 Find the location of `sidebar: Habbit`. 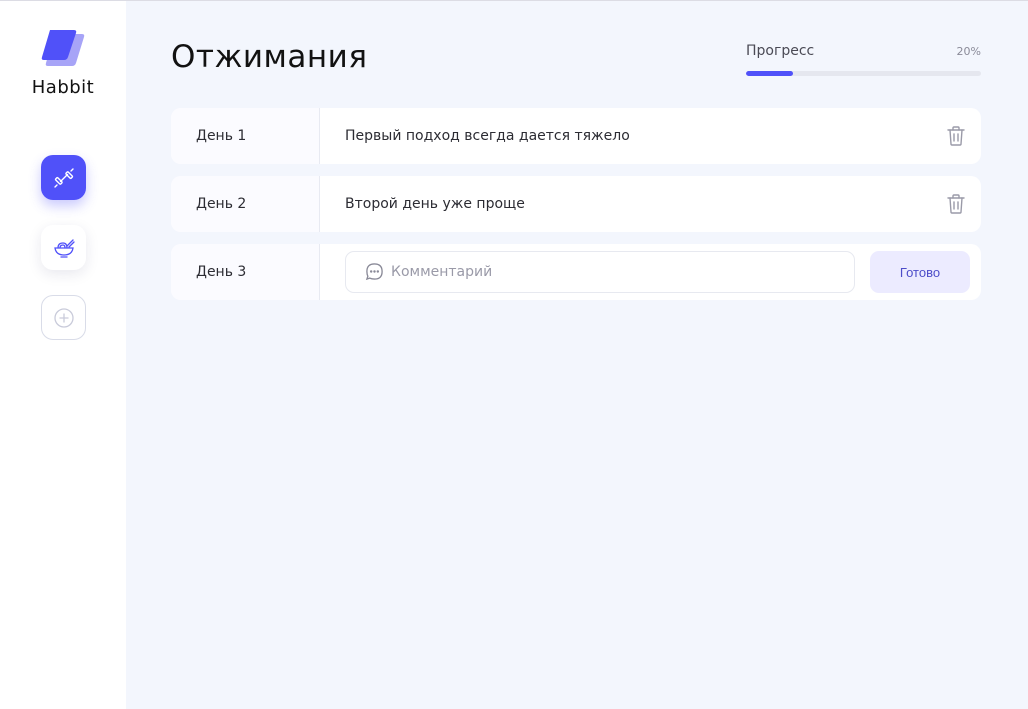

sidebar: Habbit is located at coordinates (63, 355).